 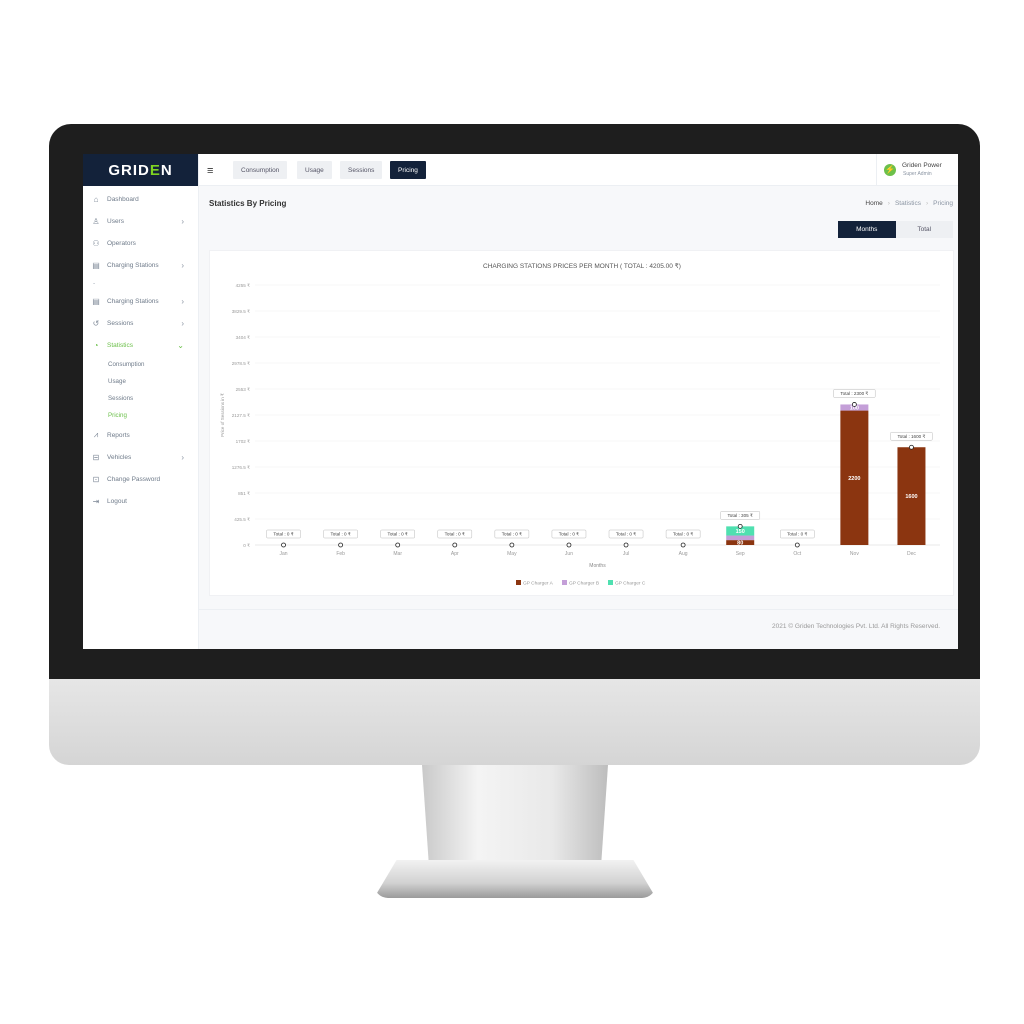 I want to click on x-tick-label: Sep, so click(x=740, y=554).